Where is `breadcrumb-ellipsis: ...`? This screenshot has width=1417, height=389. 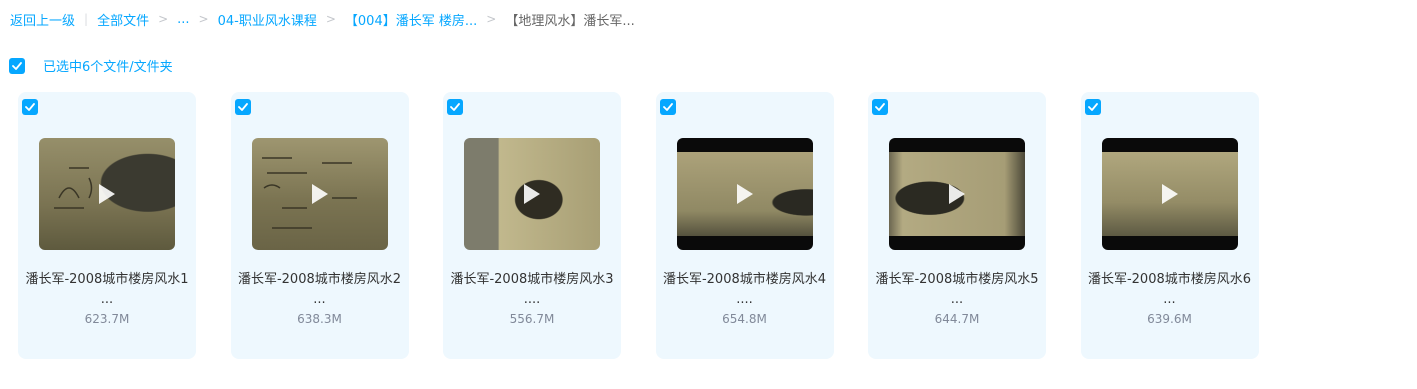
breadcrumb-ellipsis: ... is located at coordinates (183, 19).